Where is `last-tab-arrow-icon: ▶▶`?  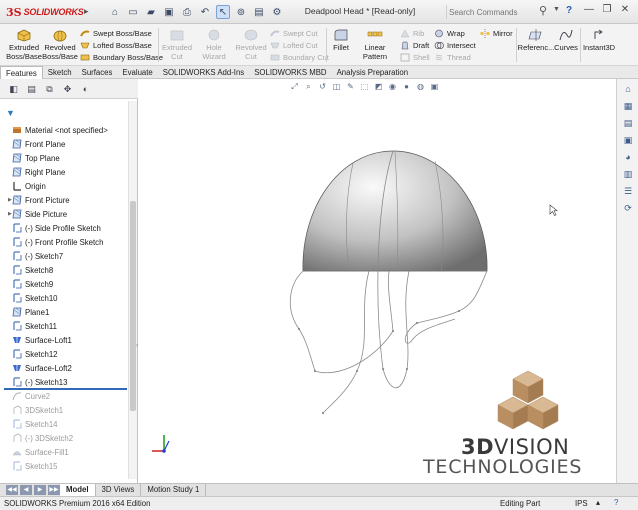
last-tab-arrow-icon: ▶▶ is located at coordinates (54, 490).